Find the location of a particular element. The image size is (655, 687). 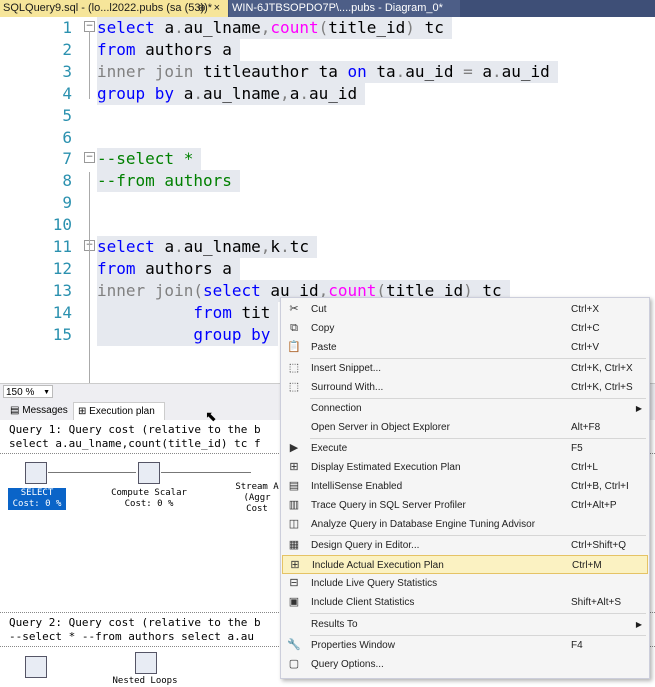

code-token: tc is located at coordinates (429, 27).